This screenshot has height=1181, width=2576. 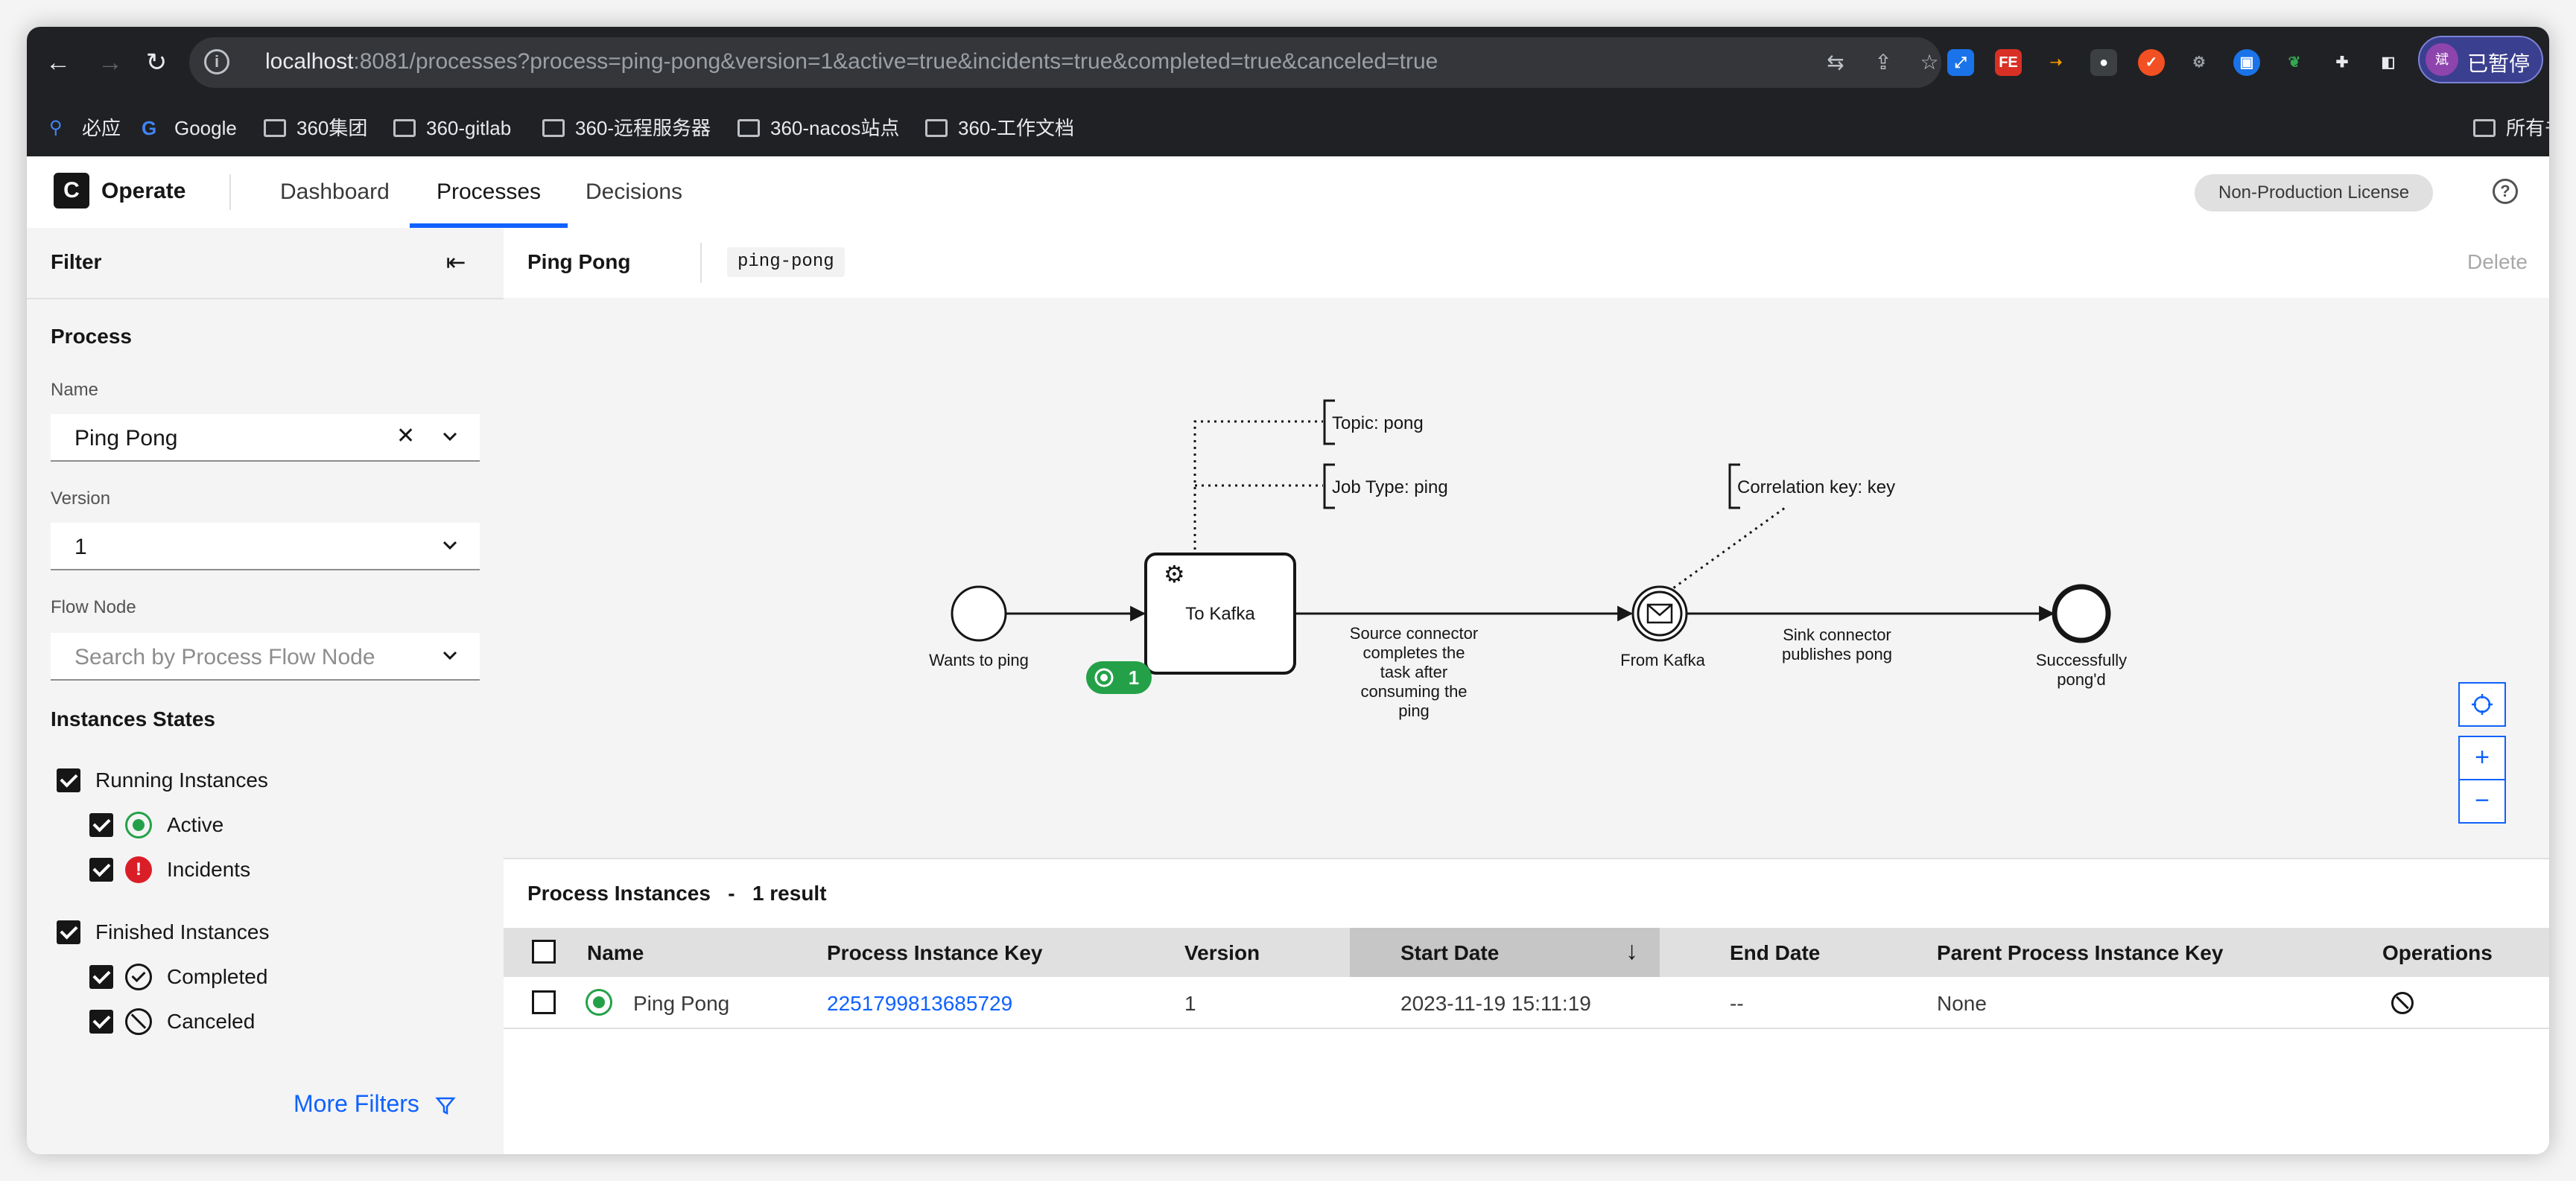 I want to click on running-label: Running Instances, so click(x=181, y=780).